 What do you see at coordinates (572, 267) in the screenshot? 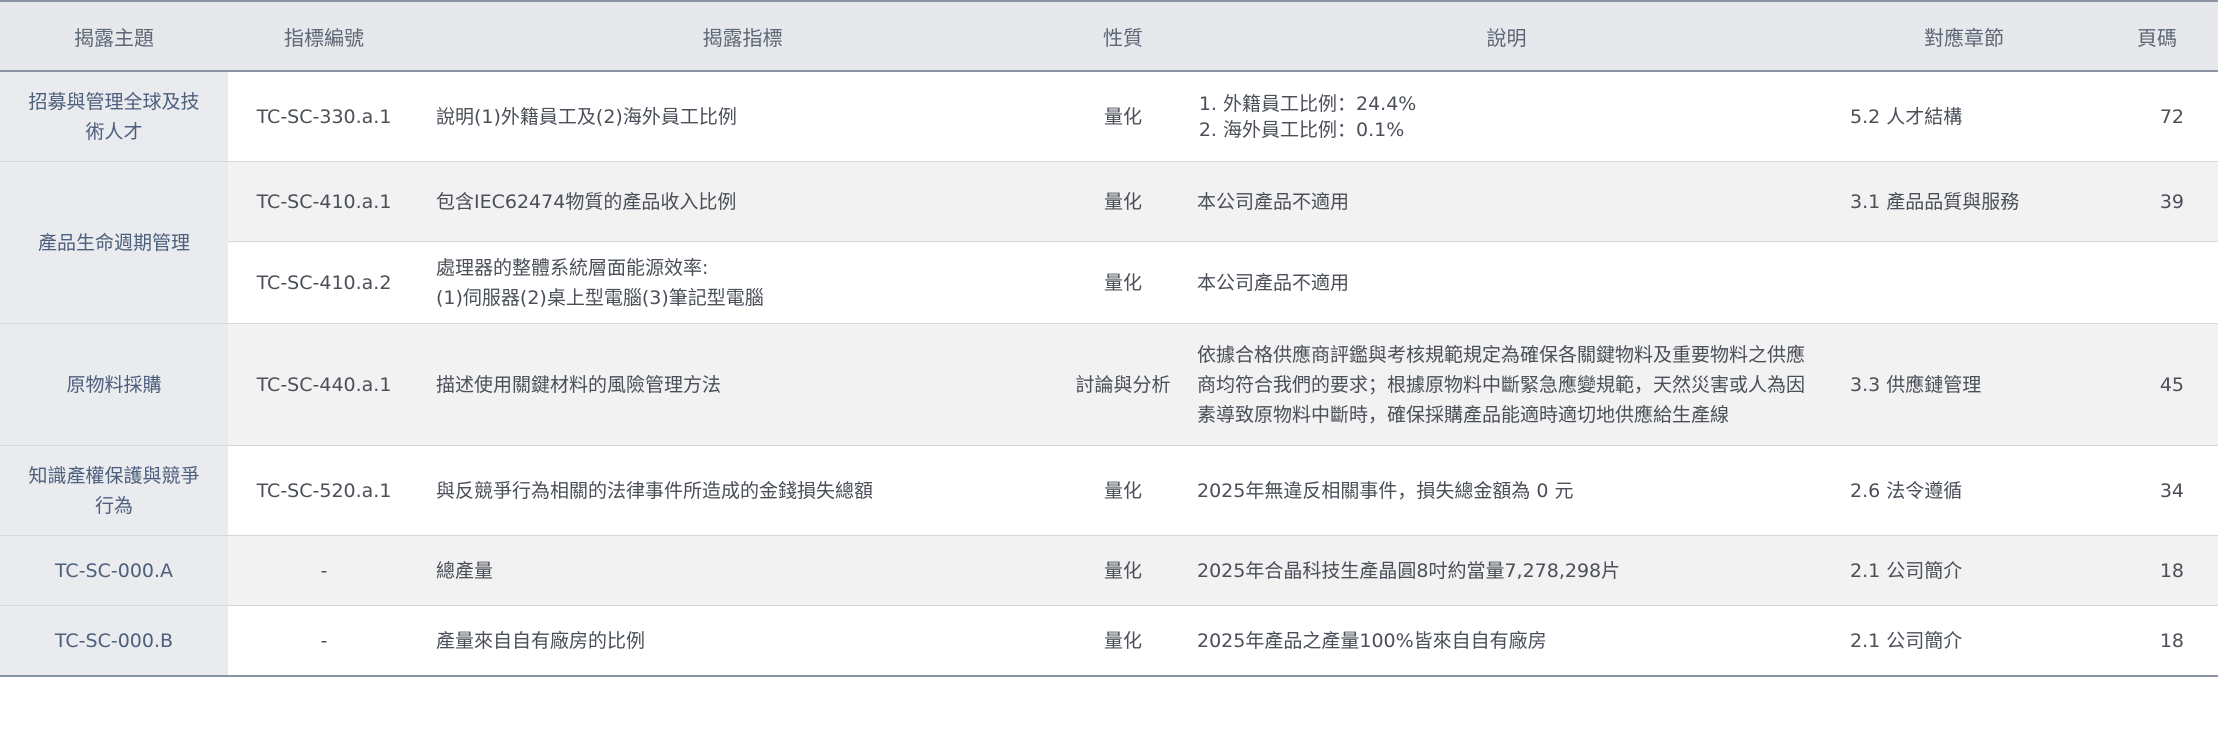
I see `indicator-line: 處理器的整體系統層面能源效率:` at bounding box center [572, 267].